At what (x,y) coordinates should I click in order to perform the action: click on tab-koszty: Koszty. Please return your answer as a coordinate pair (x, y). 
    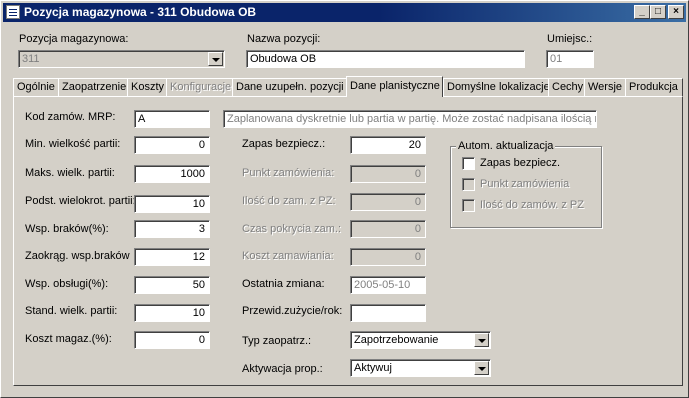
    Looking at the image, I should click on (147, 87).